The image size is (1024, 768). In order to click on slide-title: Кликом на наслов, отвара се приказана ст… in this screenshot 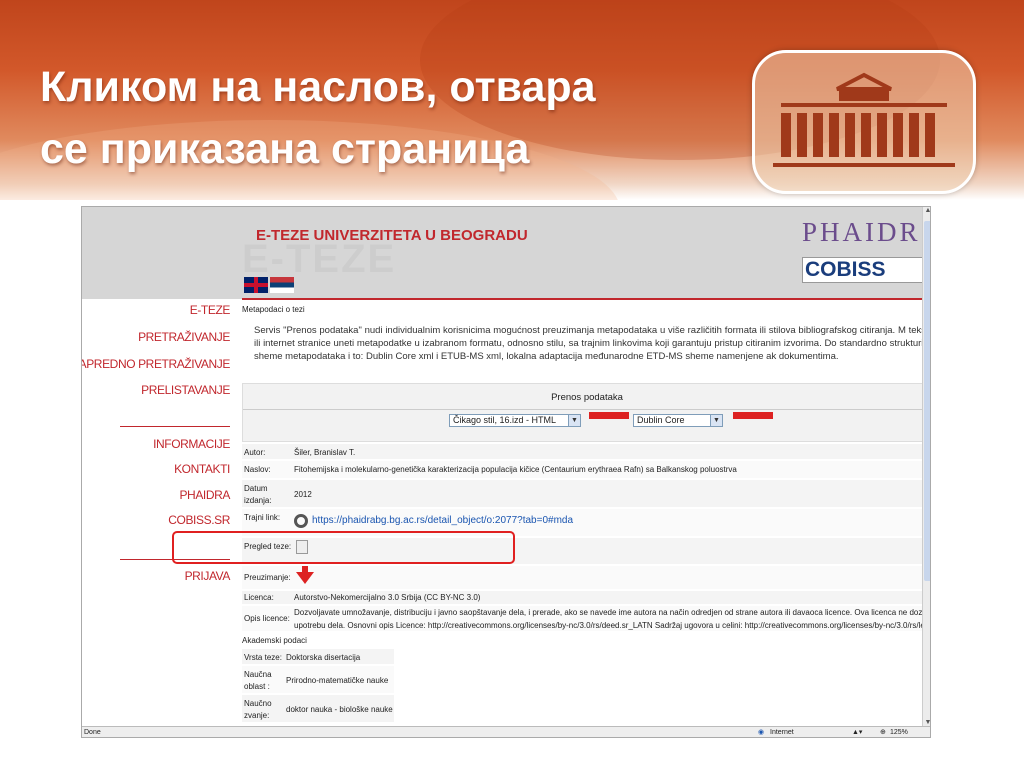, I will do `click(380, 118)`.